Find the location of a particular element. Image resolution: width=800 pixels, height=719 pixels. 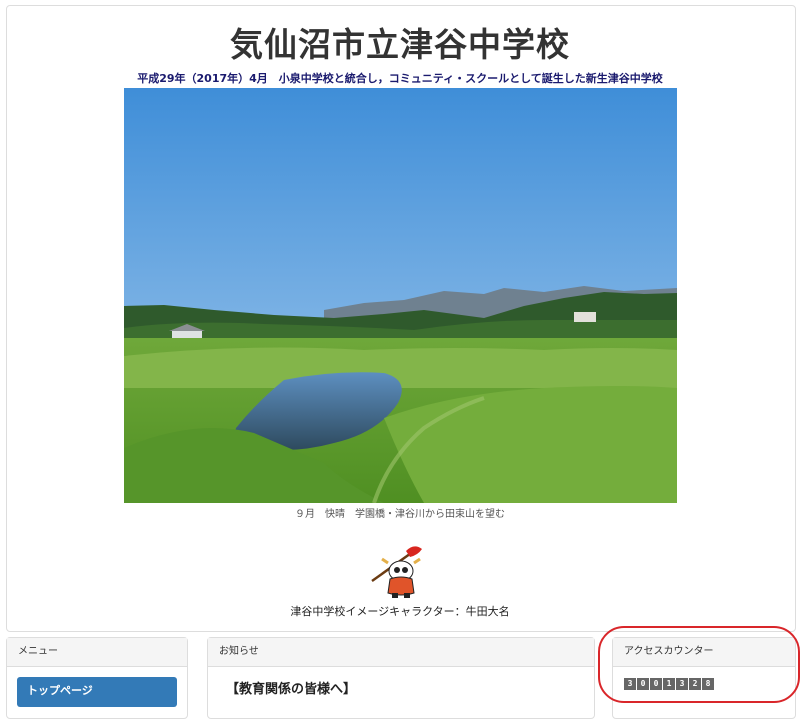

mascot-caption: 津谷中学校イメージキャラクター：牛田大名 is located at coordinates (400, 611).